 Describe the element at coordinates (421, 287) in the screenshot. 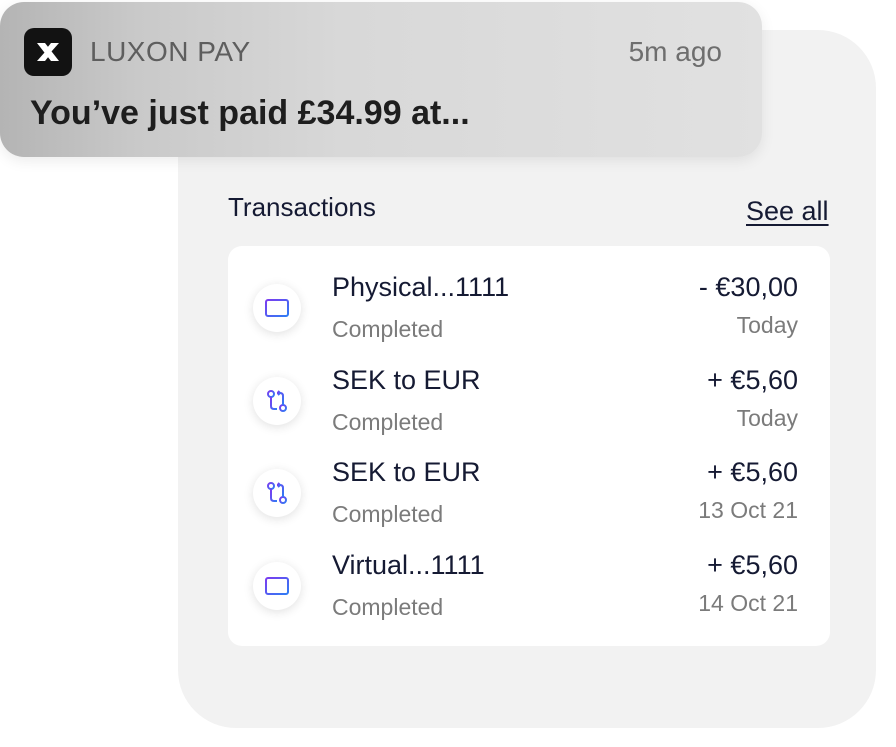

I see `transaction-name: Physical...1111` at that location.